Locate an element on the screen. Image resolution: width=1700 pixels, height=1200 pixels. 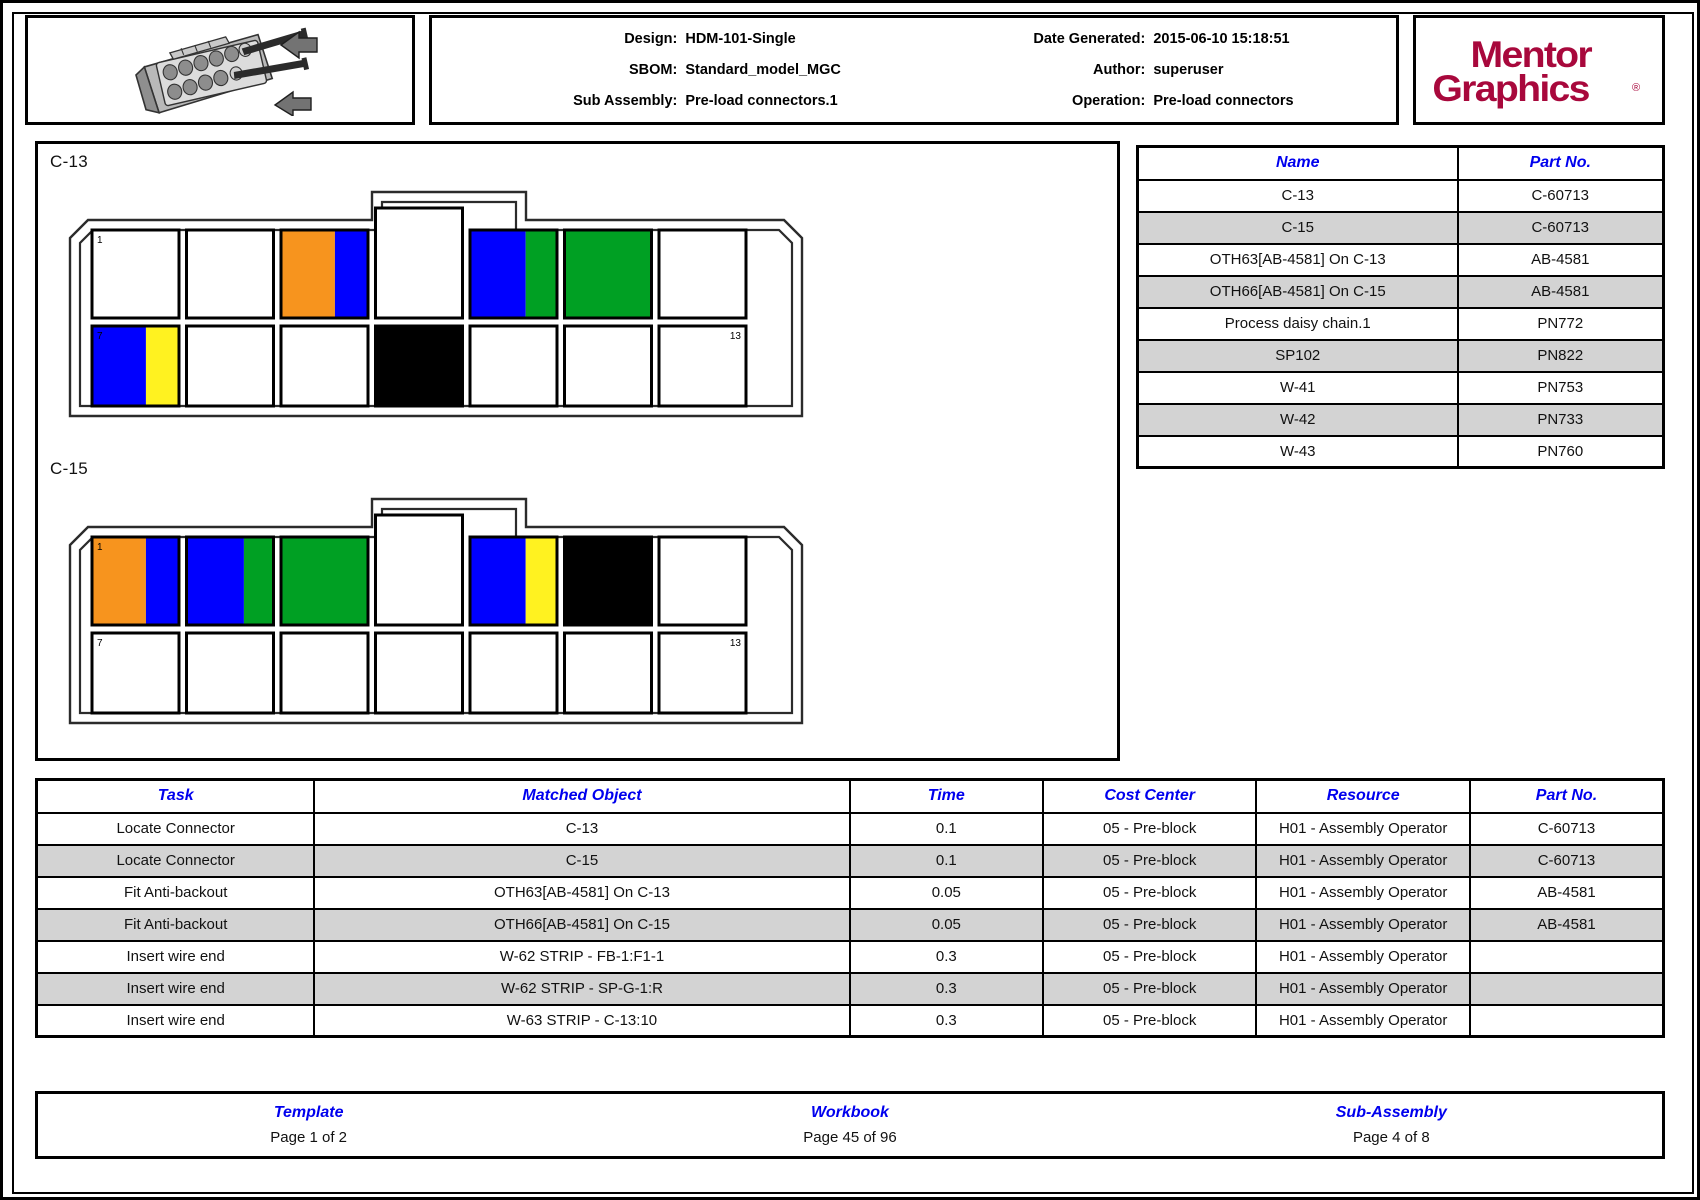
task-cell-part-no: C-60713 is located at coordinates (1566, 860).